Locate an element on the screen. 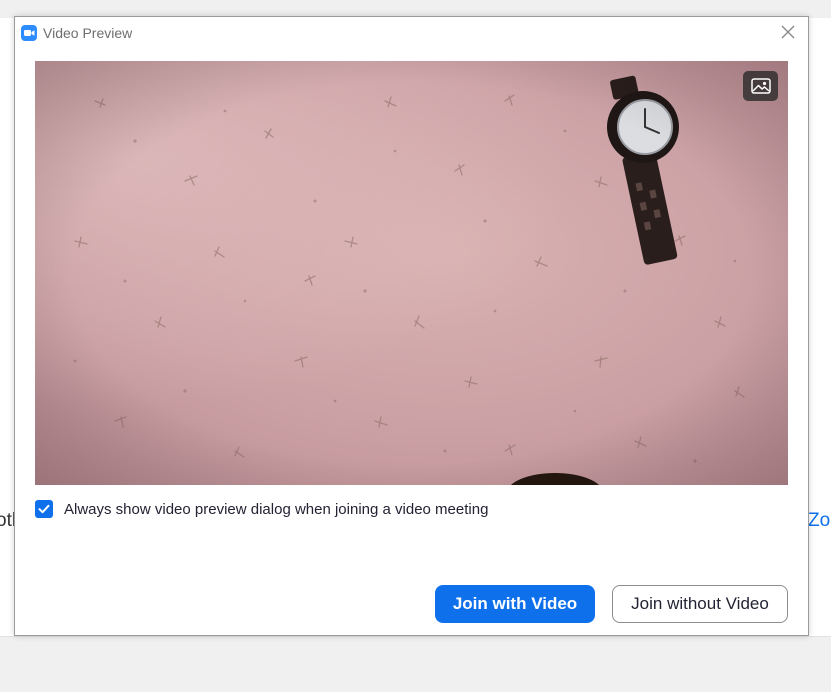  checkmark-icon is located at coordinates (44, 509).